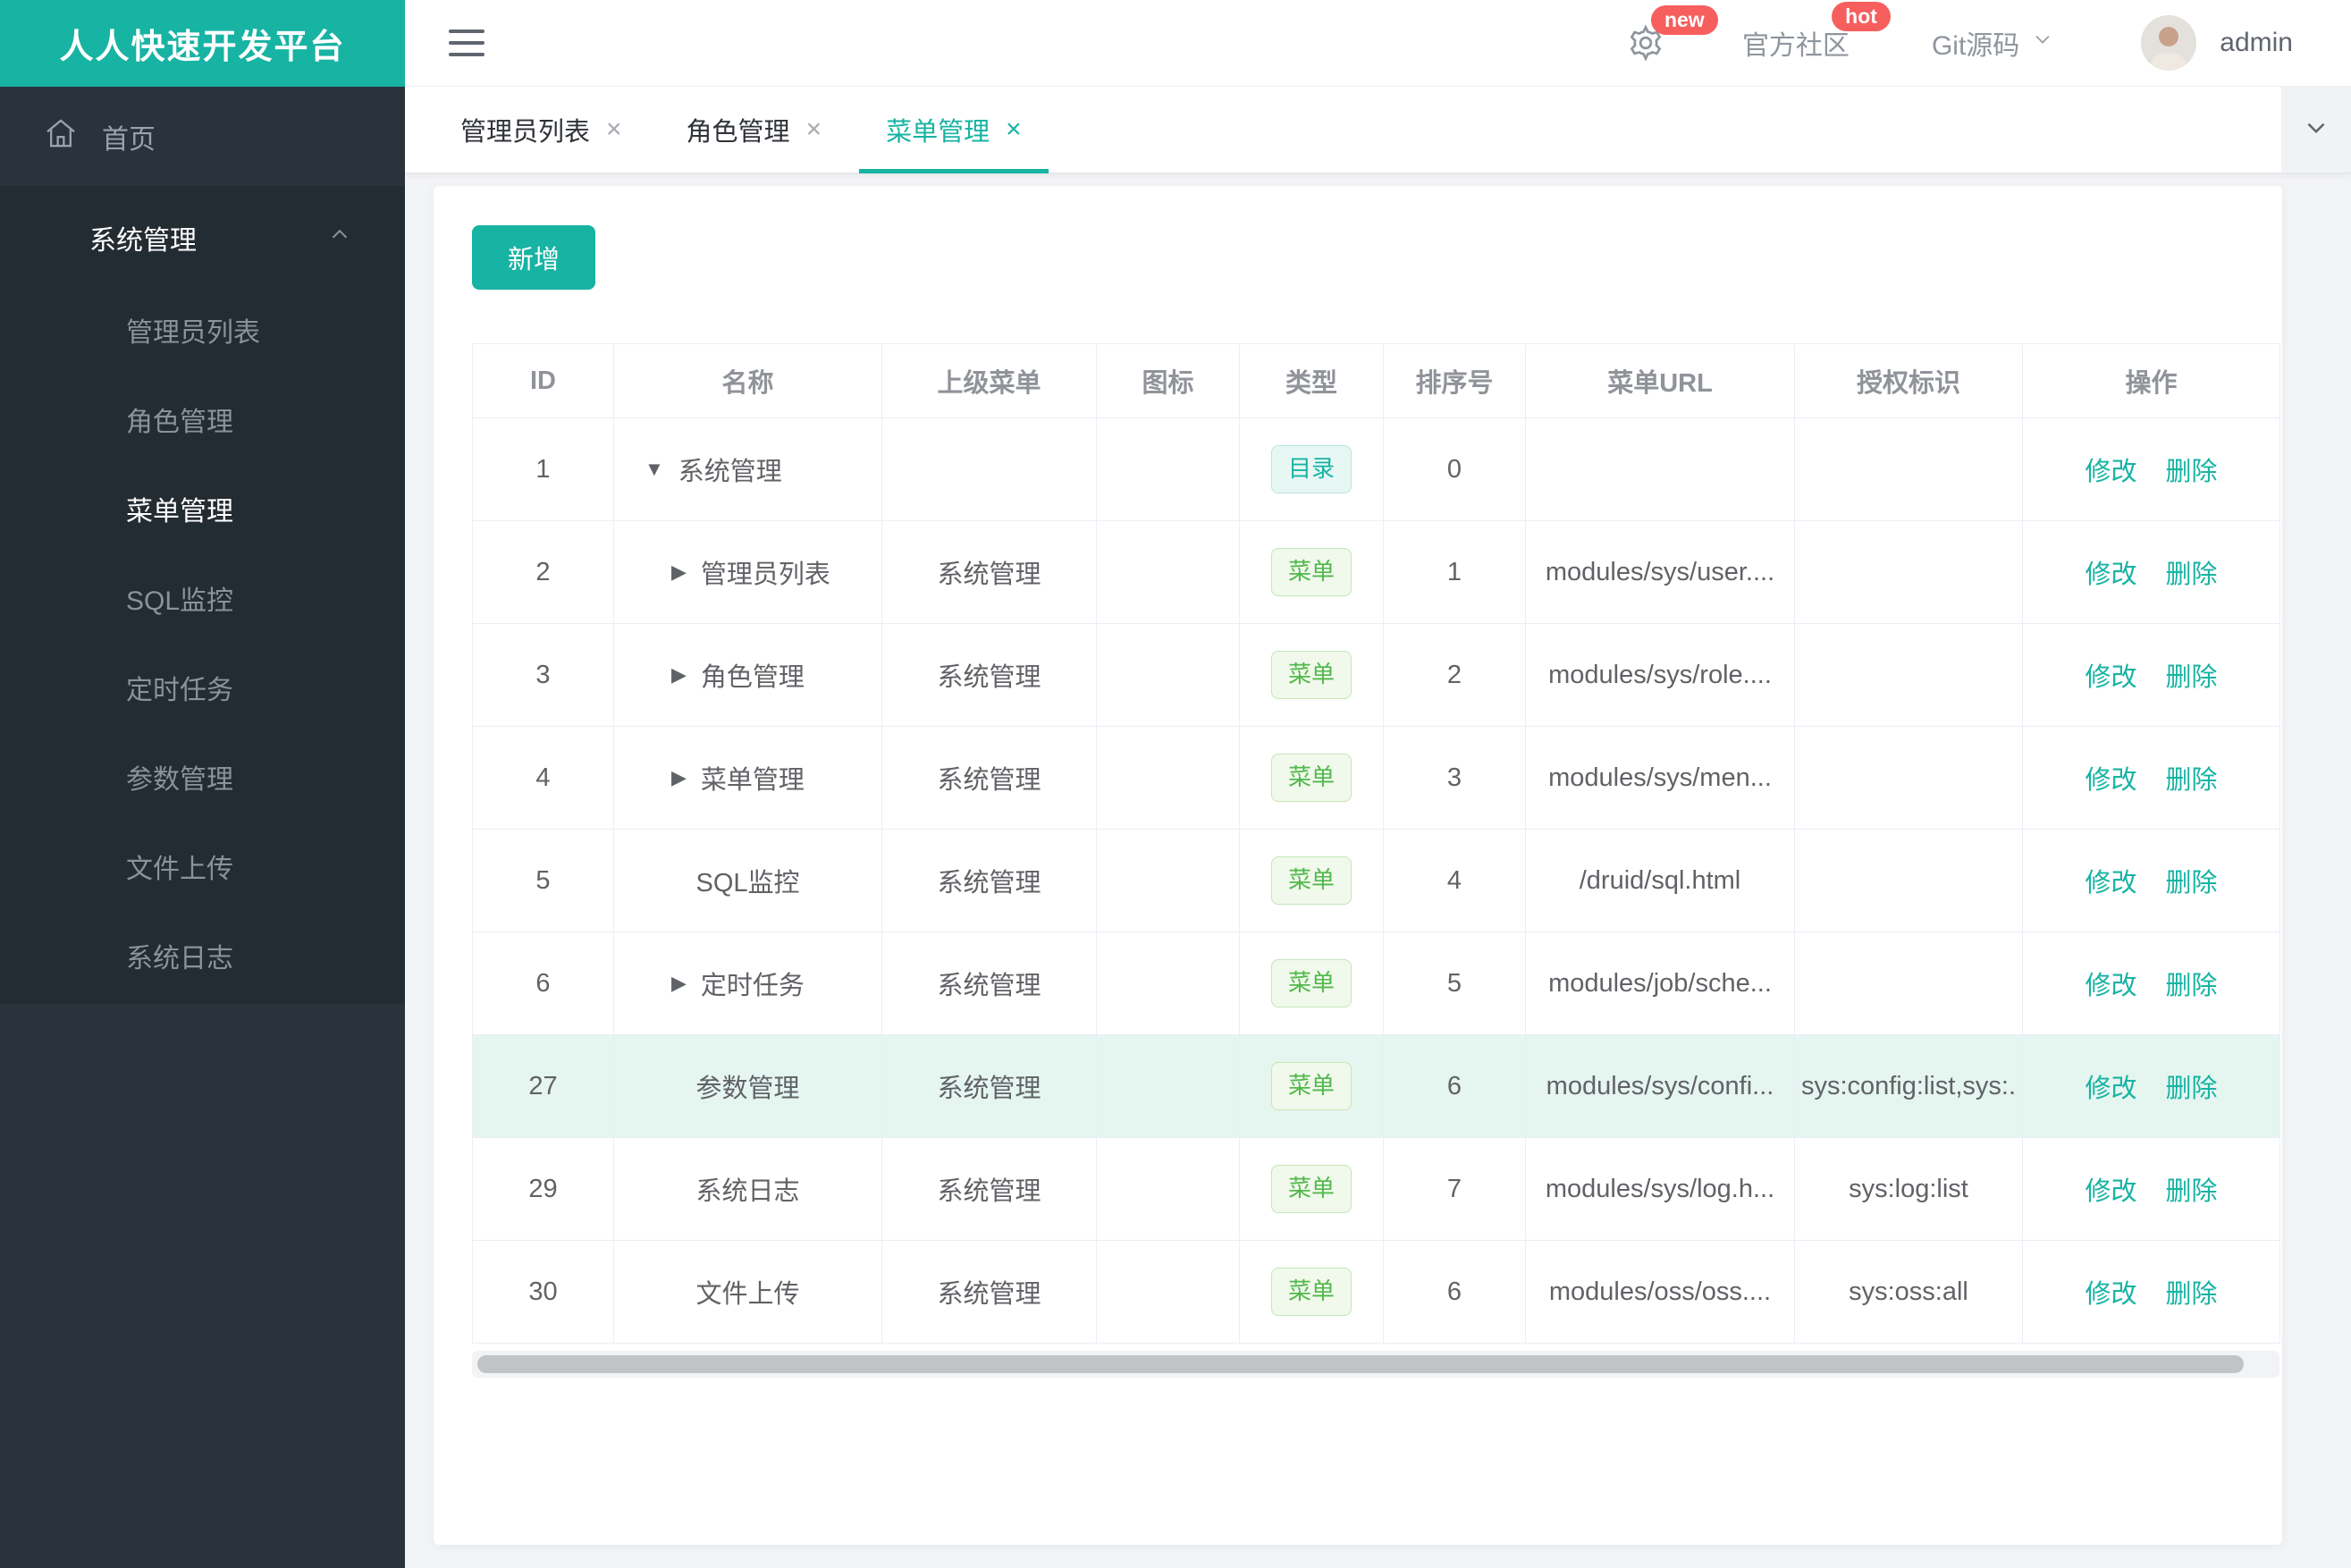 The width and height of the screenshot is (2351, 1568). I want to click on cell-order: 2, so click(1454, 675).